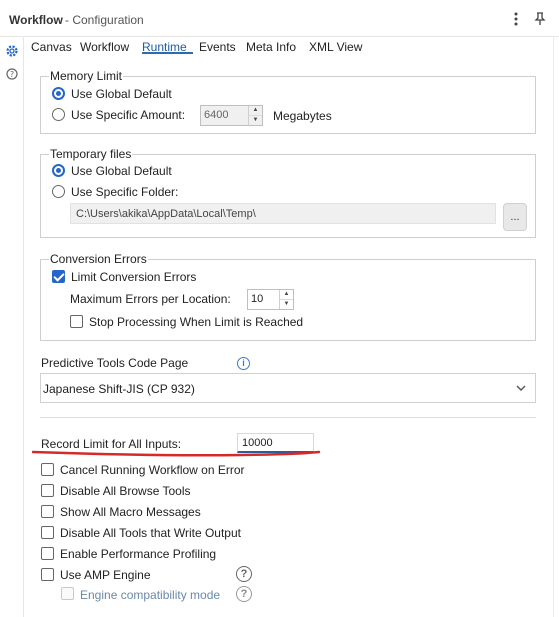 The image size is (559, 617). Describe the element at coordinates (115, 363) in the screenshot. I see `code-page-label: Predictive Tools Code Page` at that location.